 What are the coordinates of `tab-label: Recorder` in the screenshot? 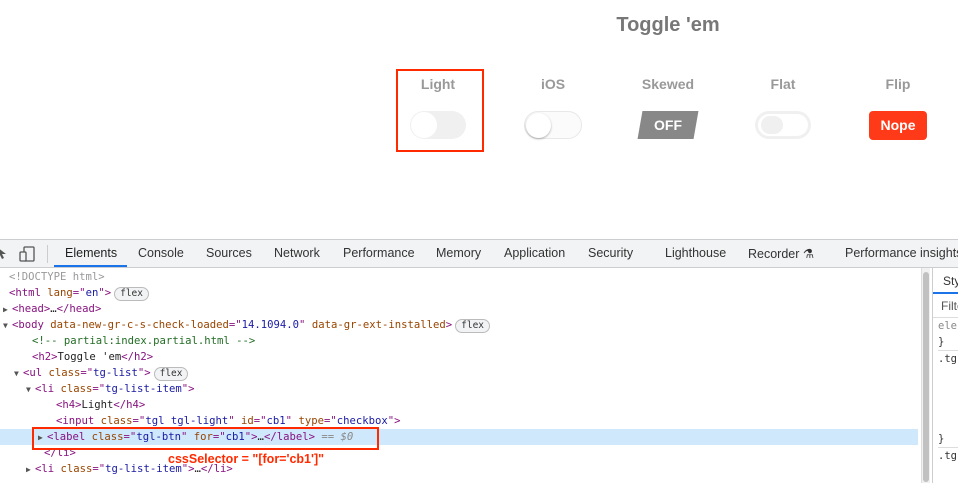 It's located at (774, 254).